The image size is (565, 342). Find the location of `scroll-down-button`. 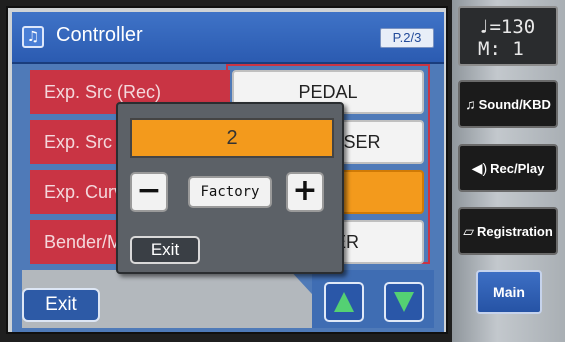

scroll-down-button is located at coordinates (404, 302).